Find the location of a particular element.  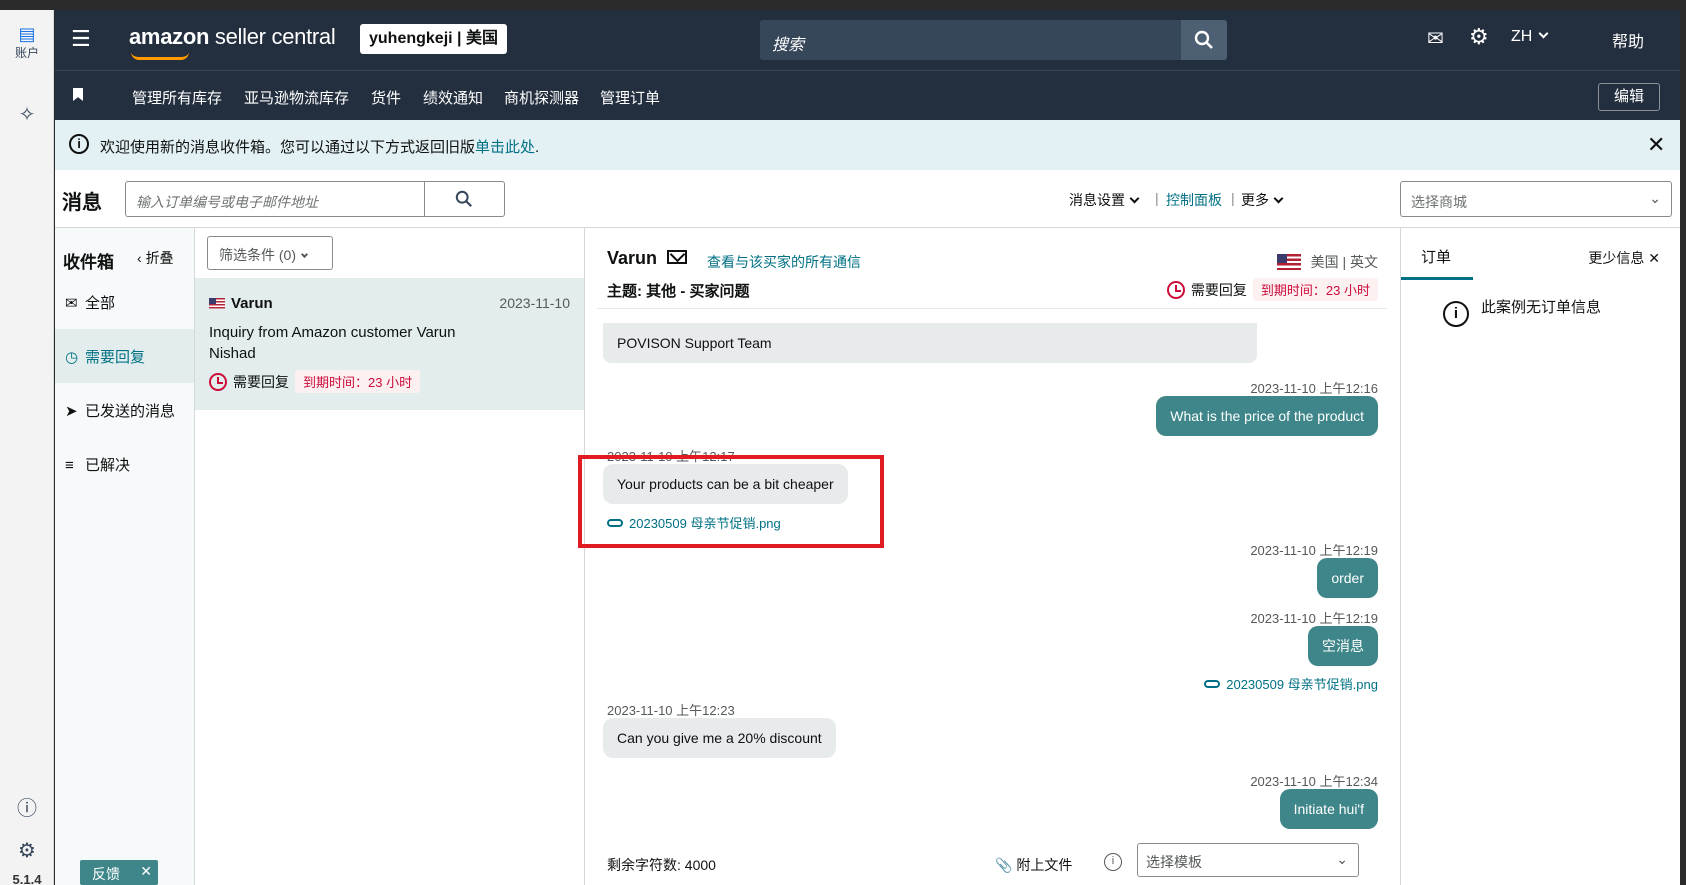

nav-item-shipments: 货件 is located at coordinates (386, 97).